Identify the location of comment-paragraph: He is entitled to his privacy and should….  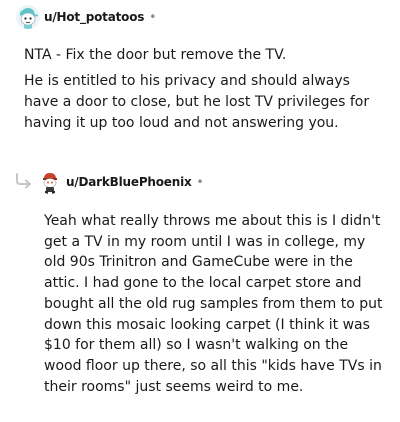
(197, 102).